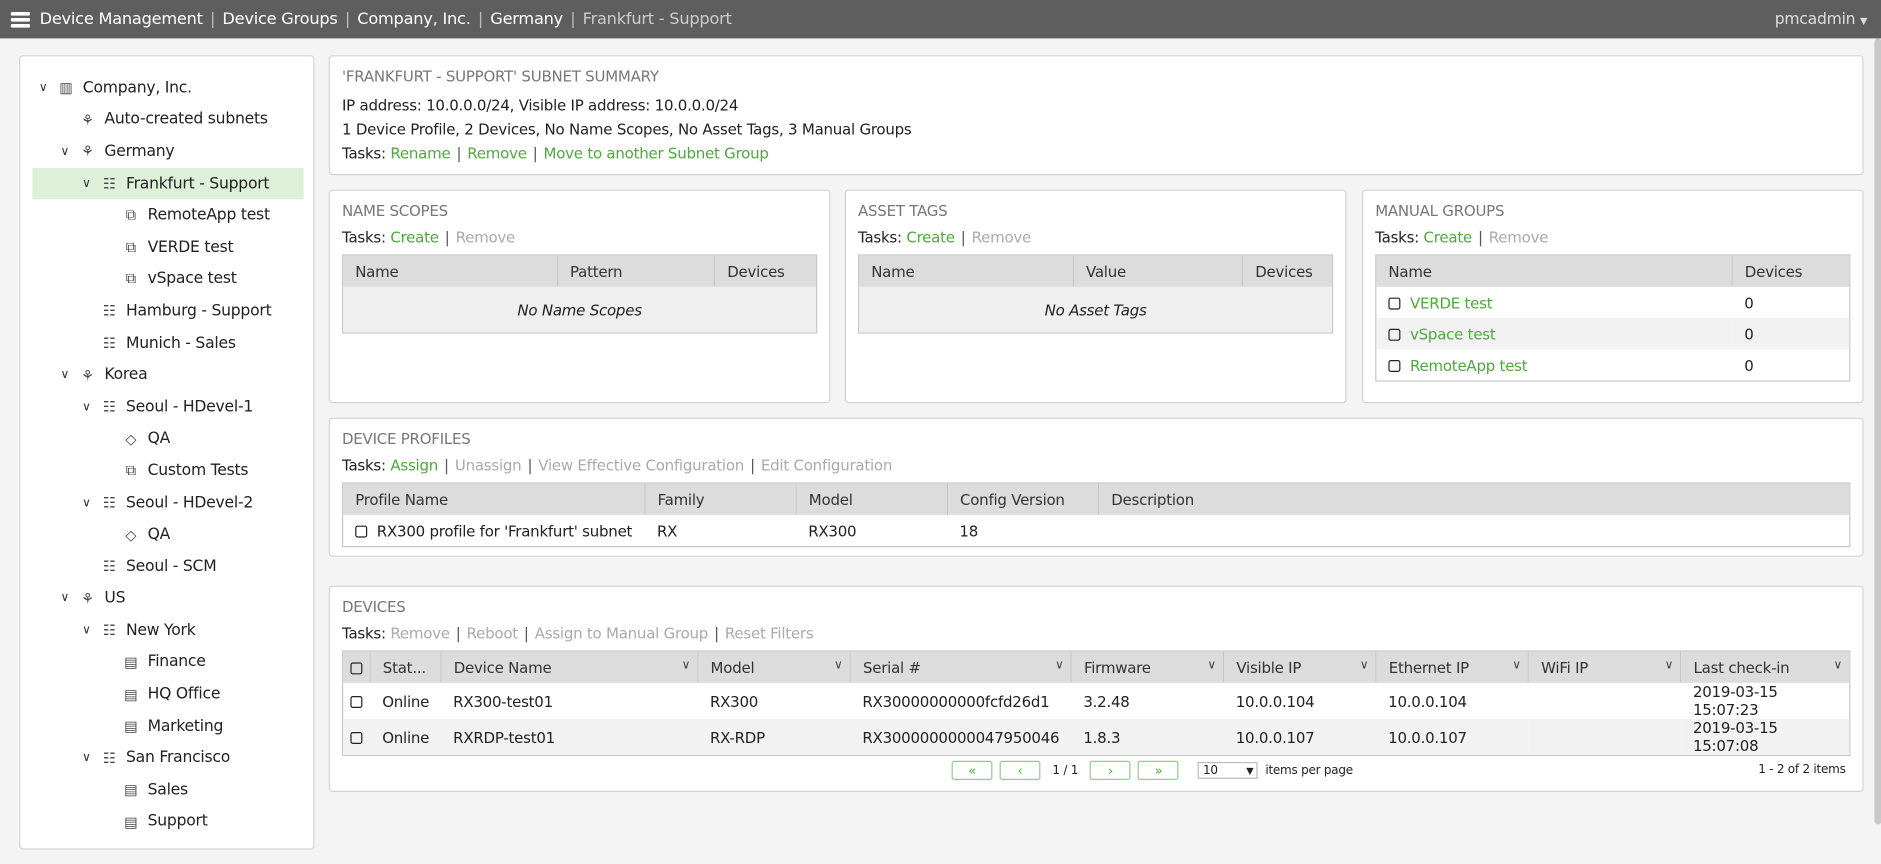 The image size is (1881, 864). Describe the element at coordinates (167, 631) in the screenshot. I see `tree-node: ∨ ☷ New York` at that location.